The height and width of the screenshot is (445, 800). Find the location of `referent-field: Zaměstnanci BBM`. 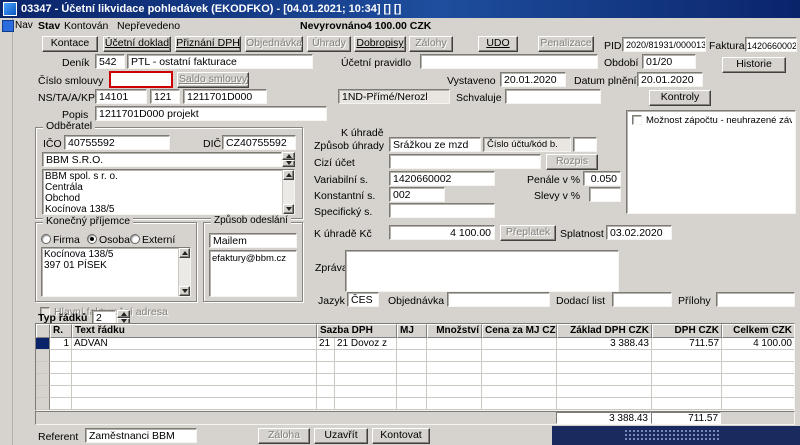

referent-field: Zaměstnanci BBM is located at coordinates (141, 435).